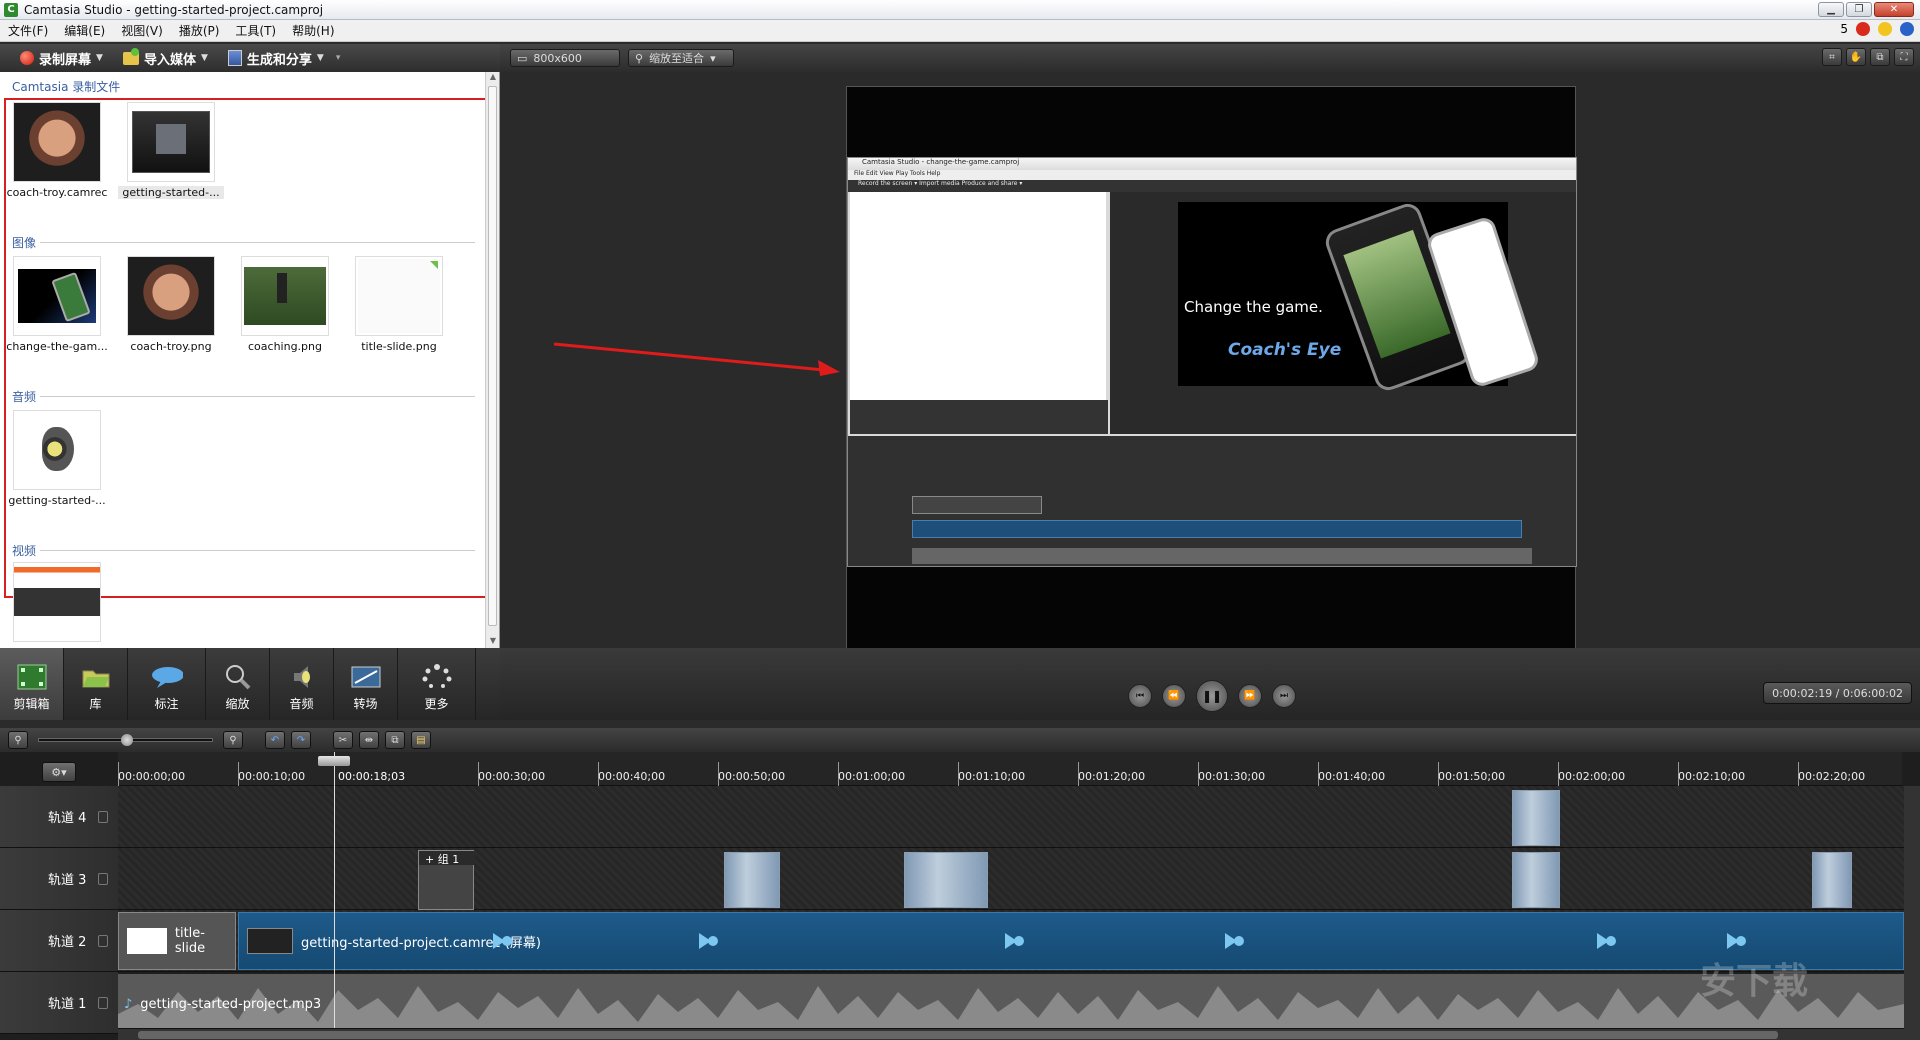  I want to click on record-screen-button: 录制屏幕 ▼, so click(61, 58).